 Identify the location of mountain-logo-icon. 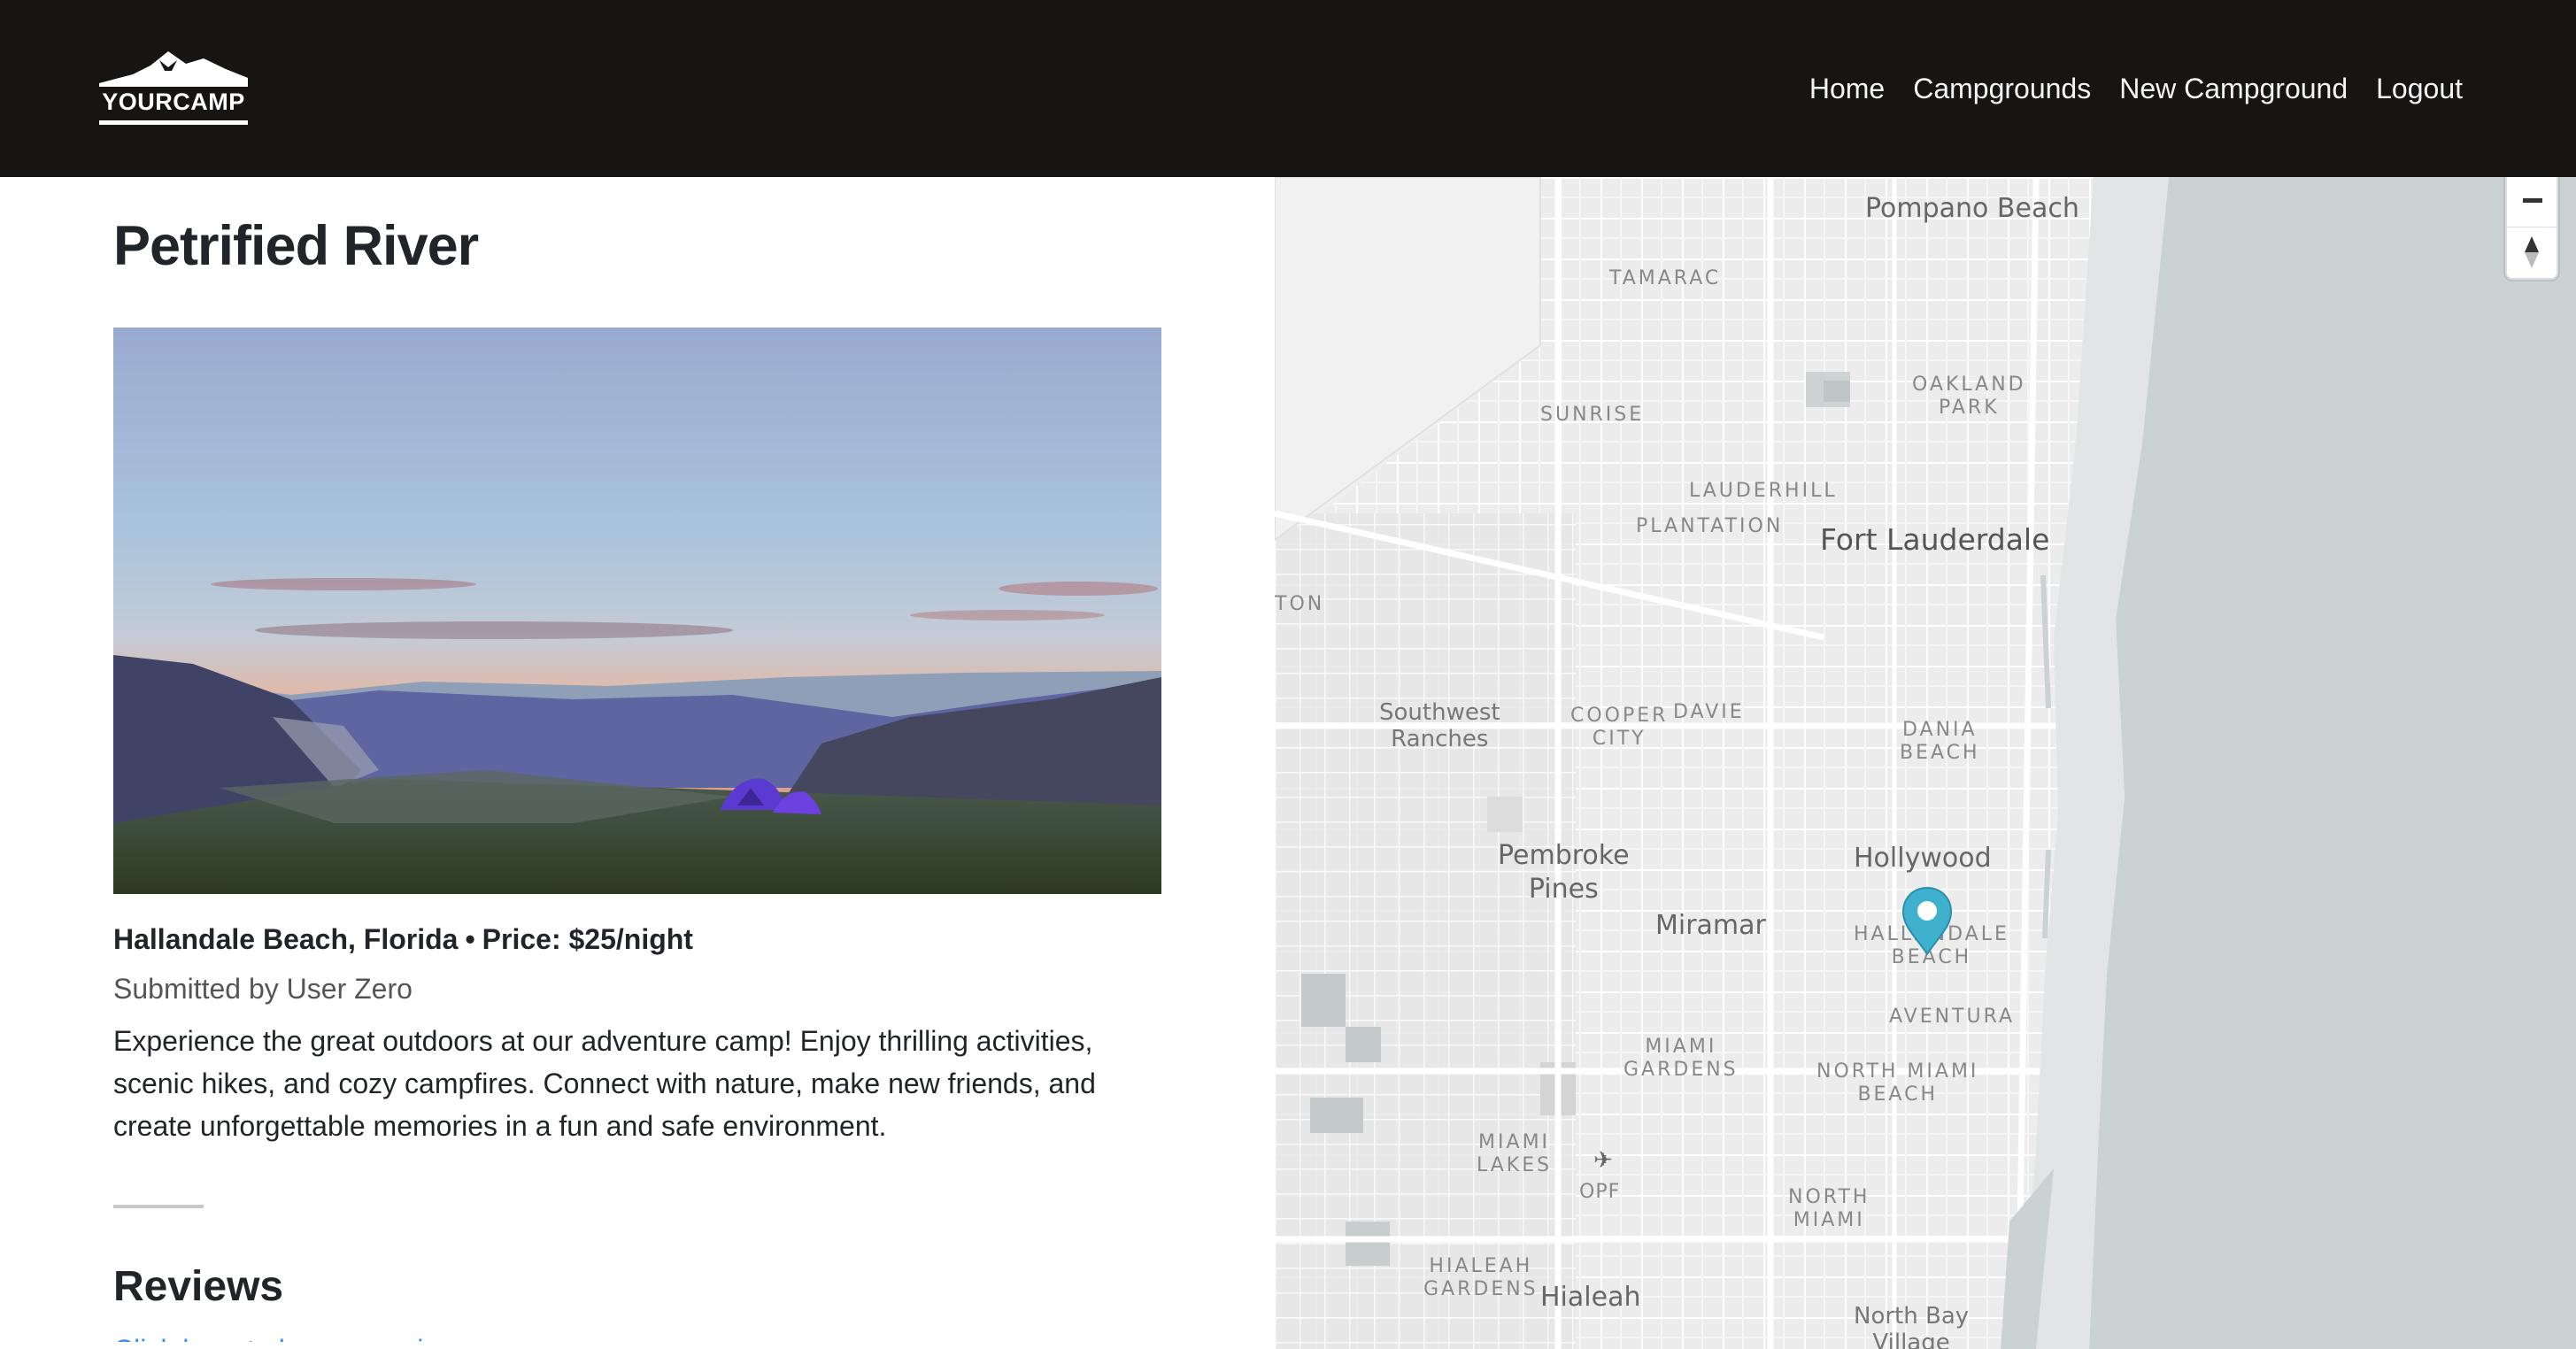
(173, 69).